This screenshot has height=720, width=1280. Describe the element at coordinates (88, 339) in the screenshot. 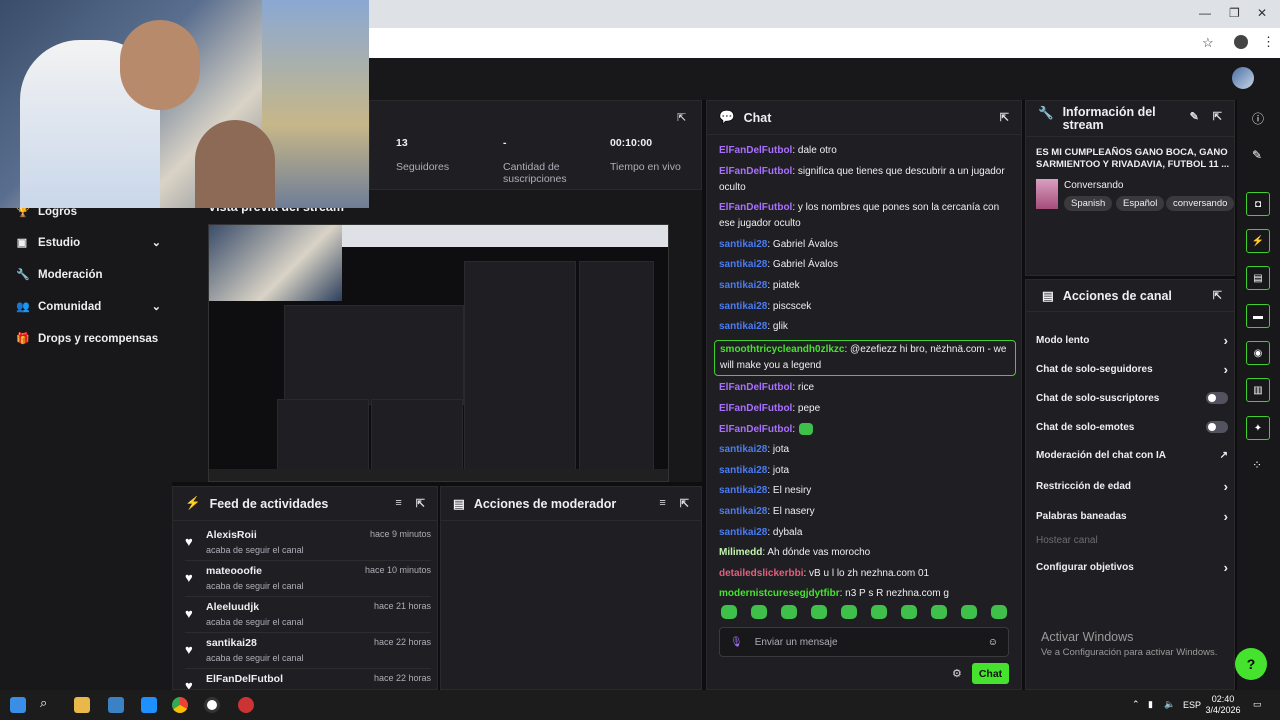

I see `sidebar-item-drops: 🎁 Drops y recompensas` at that location.